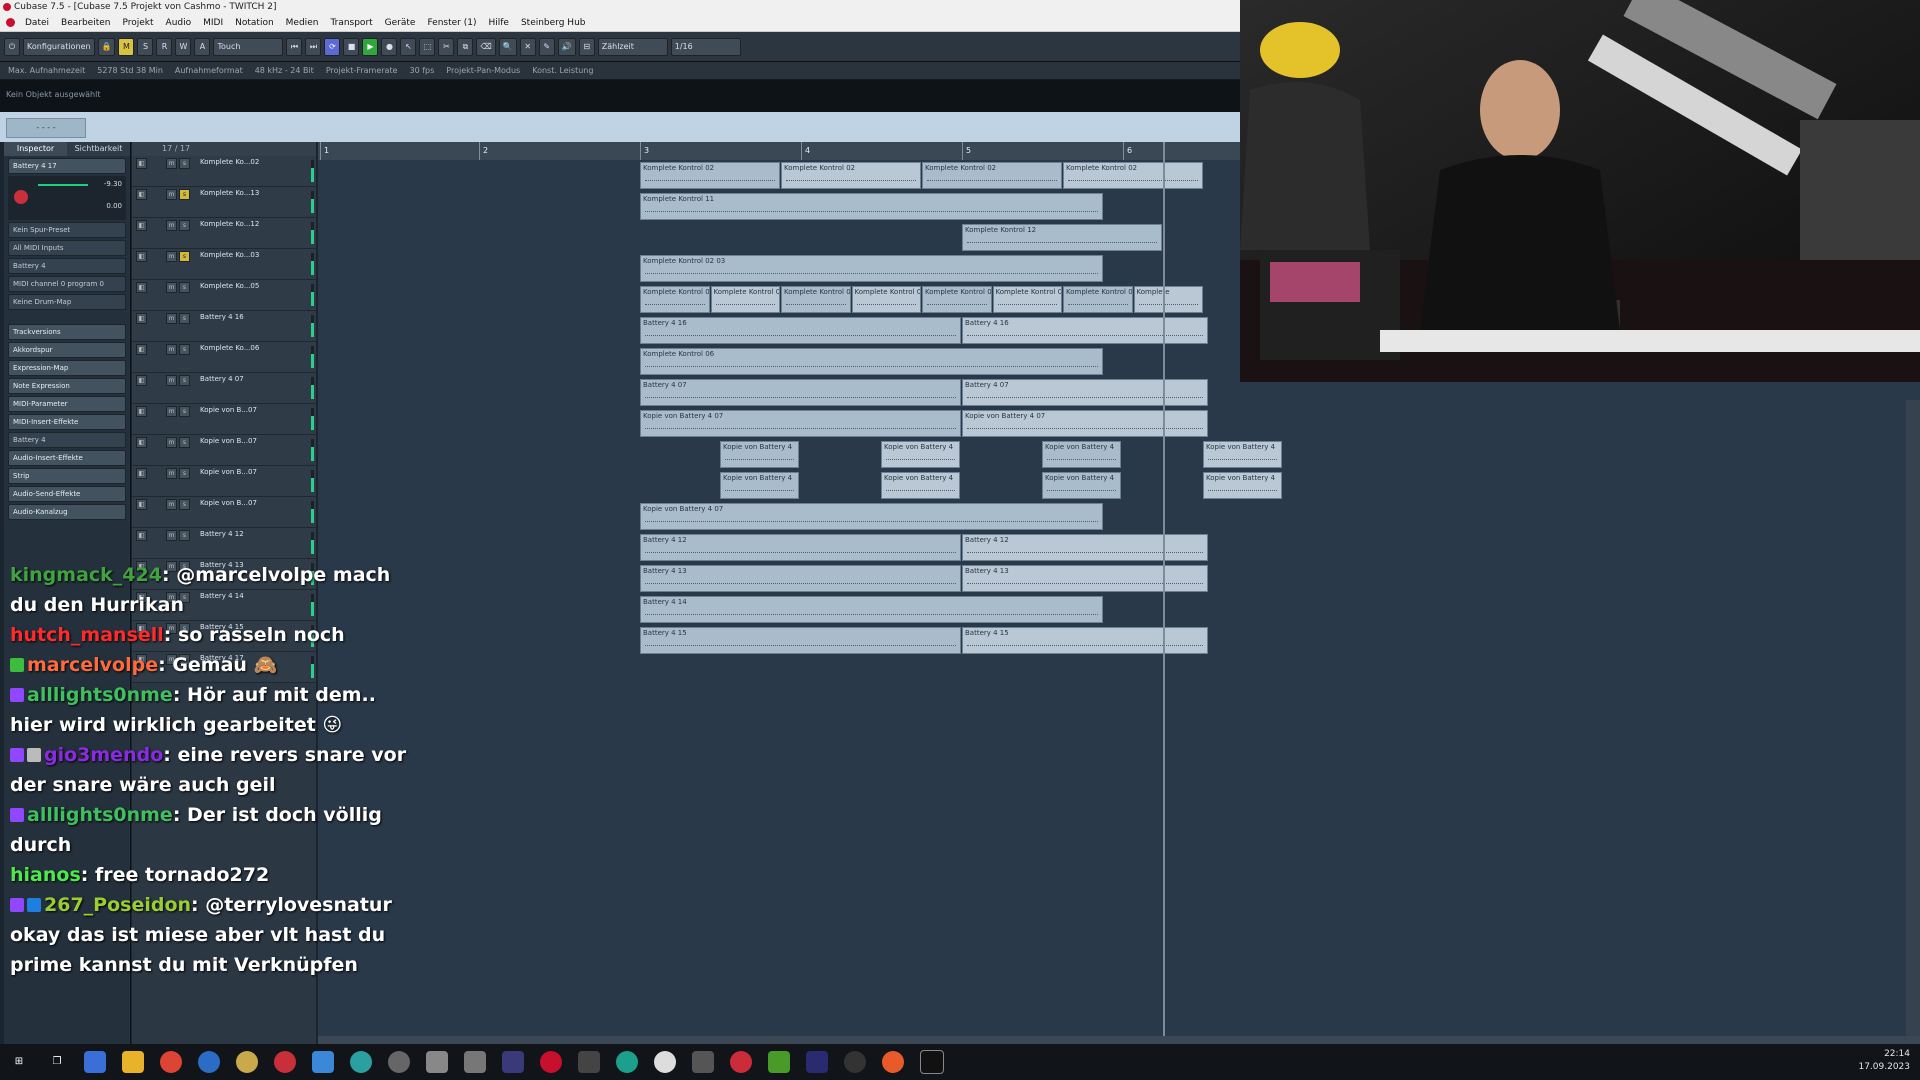 This screenshot has height=1080, width=1920. What do you see at coordinates (67, 350) in the screenshot?
I see `section-chord-track: Akkordspur` at bounding box center [67, 350].